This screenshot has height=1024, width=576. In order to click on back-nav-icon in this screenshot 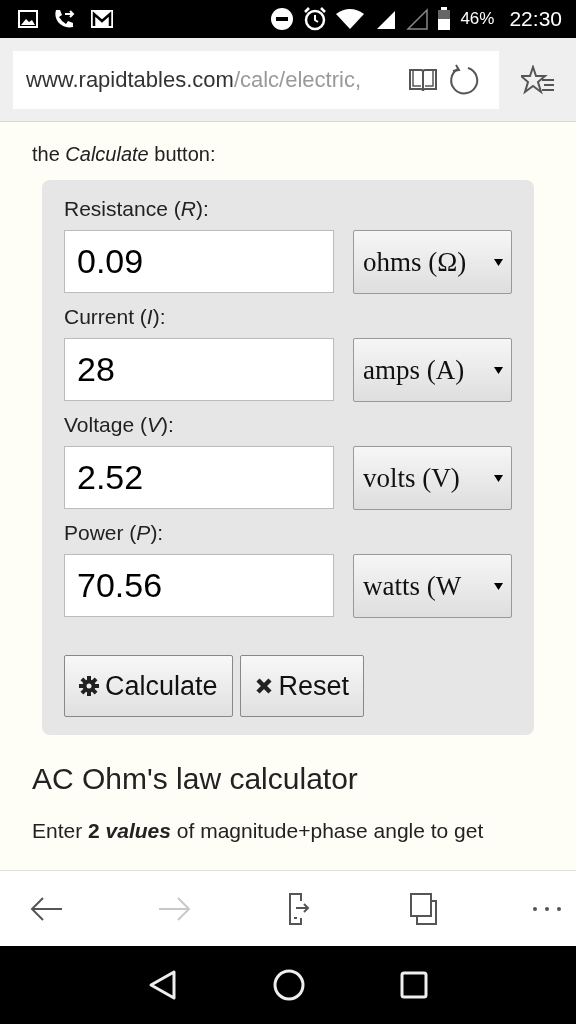, I will do `click(162, 985)`.